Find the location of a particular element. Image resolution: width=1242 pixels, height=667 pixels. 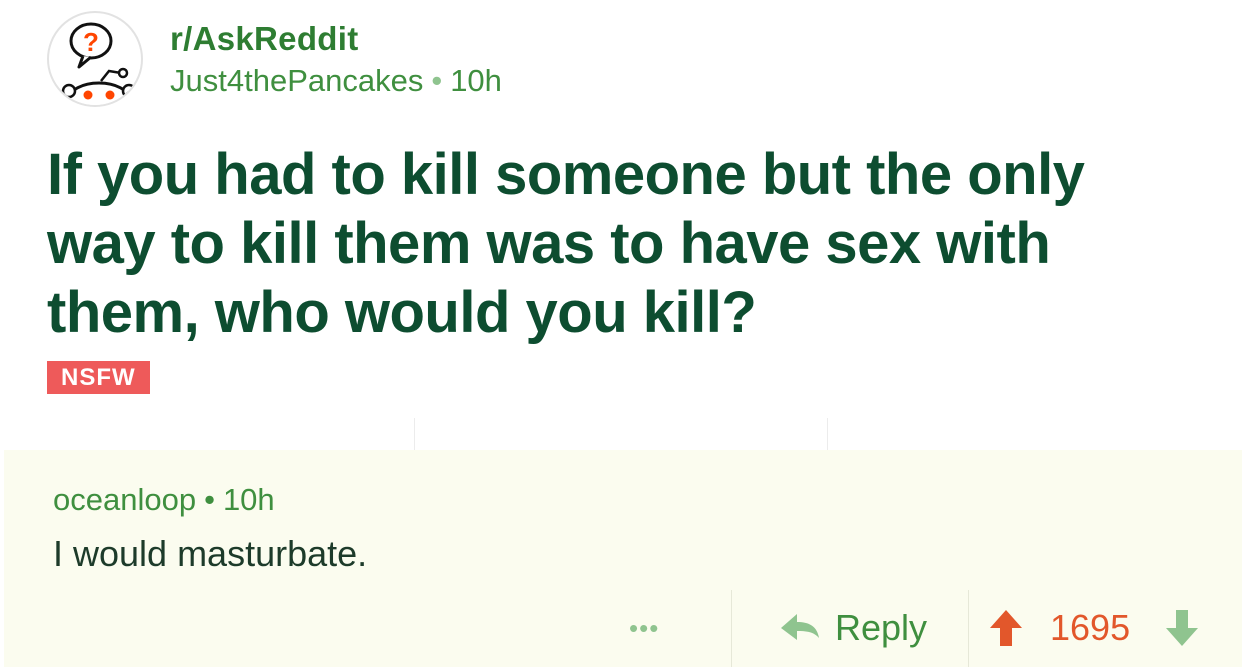

reply-button: Reply is located at coordinates (853, 628).